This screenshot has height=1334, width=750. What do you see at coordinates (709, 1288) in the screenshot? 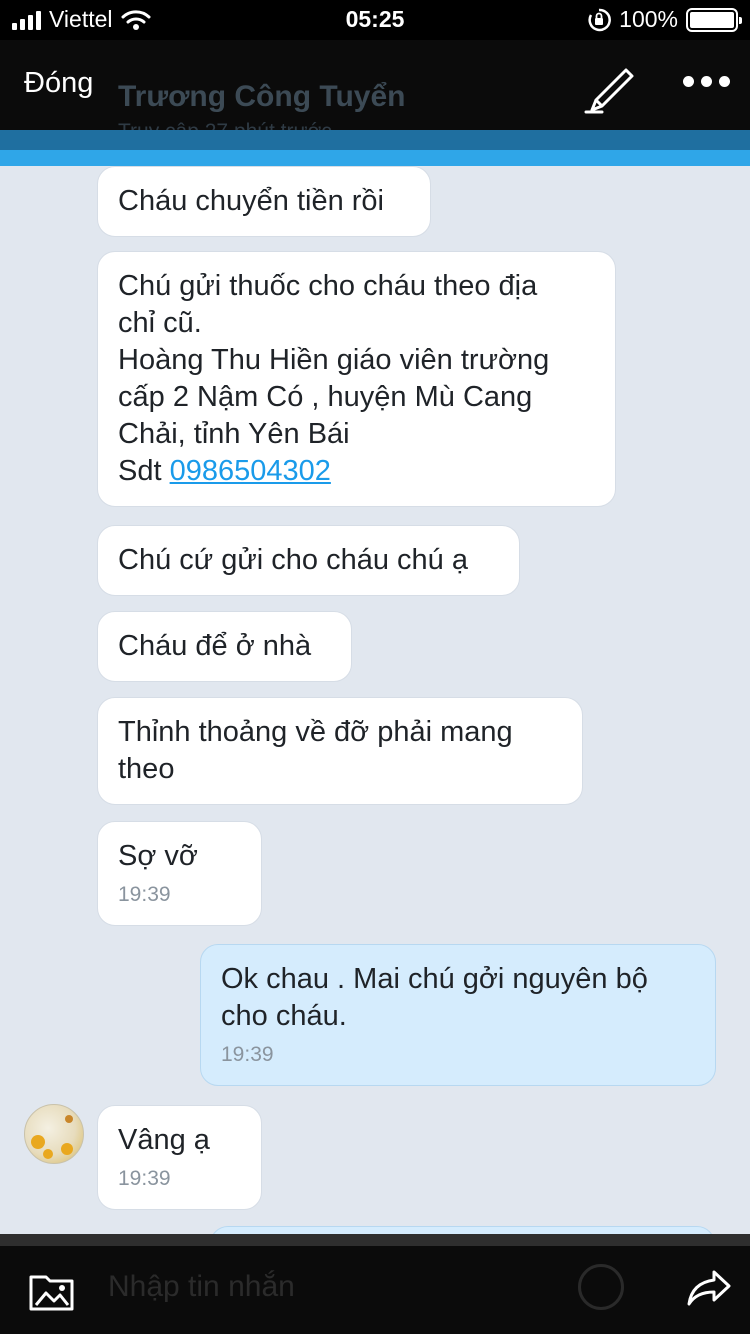
I see `share-forward-icon` at bounding box center [709, 1288].